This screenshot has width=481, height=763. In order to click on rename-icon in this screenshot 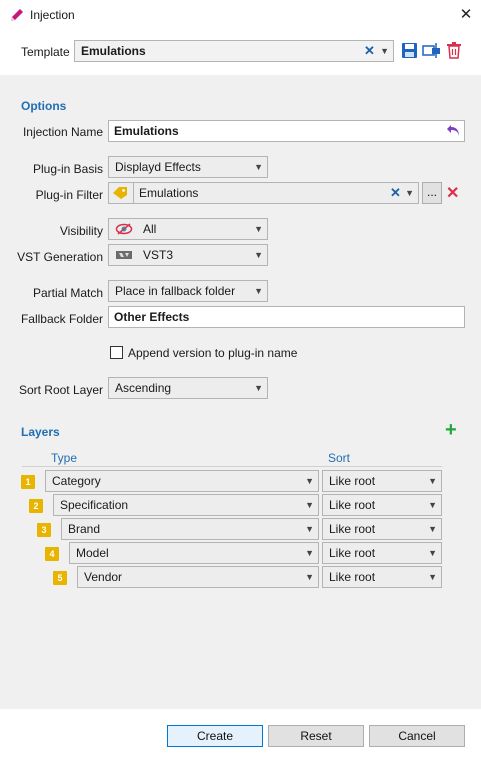, I will do `click(431, 50)`.